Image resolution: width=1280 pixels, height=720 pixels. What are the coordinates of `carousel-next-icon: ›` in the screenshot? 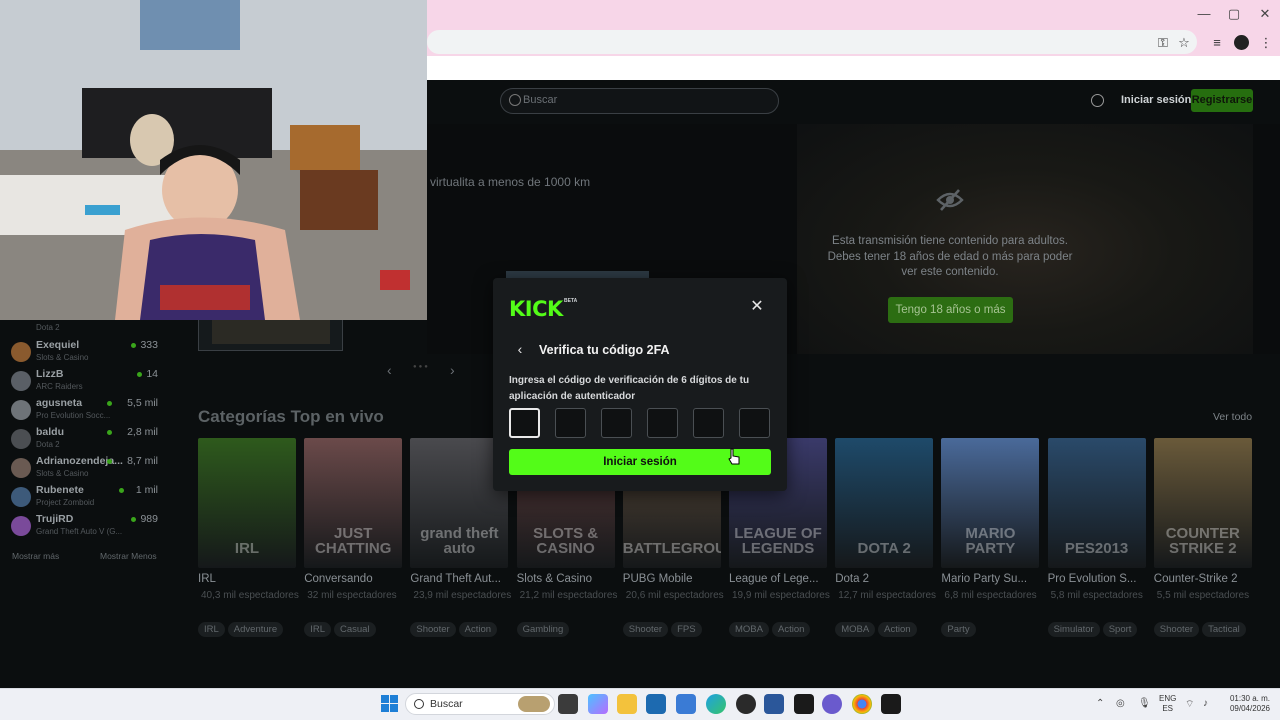 It's located at (452, 370).